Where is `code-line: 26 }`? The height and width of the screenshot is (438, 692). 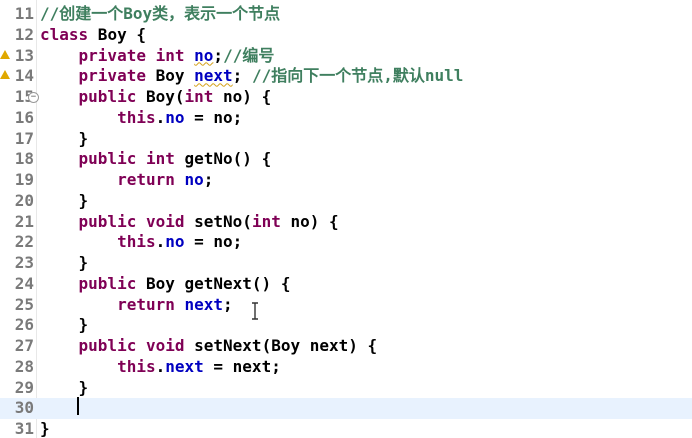 code-line: 26 } is located at coordinates (346, 325).